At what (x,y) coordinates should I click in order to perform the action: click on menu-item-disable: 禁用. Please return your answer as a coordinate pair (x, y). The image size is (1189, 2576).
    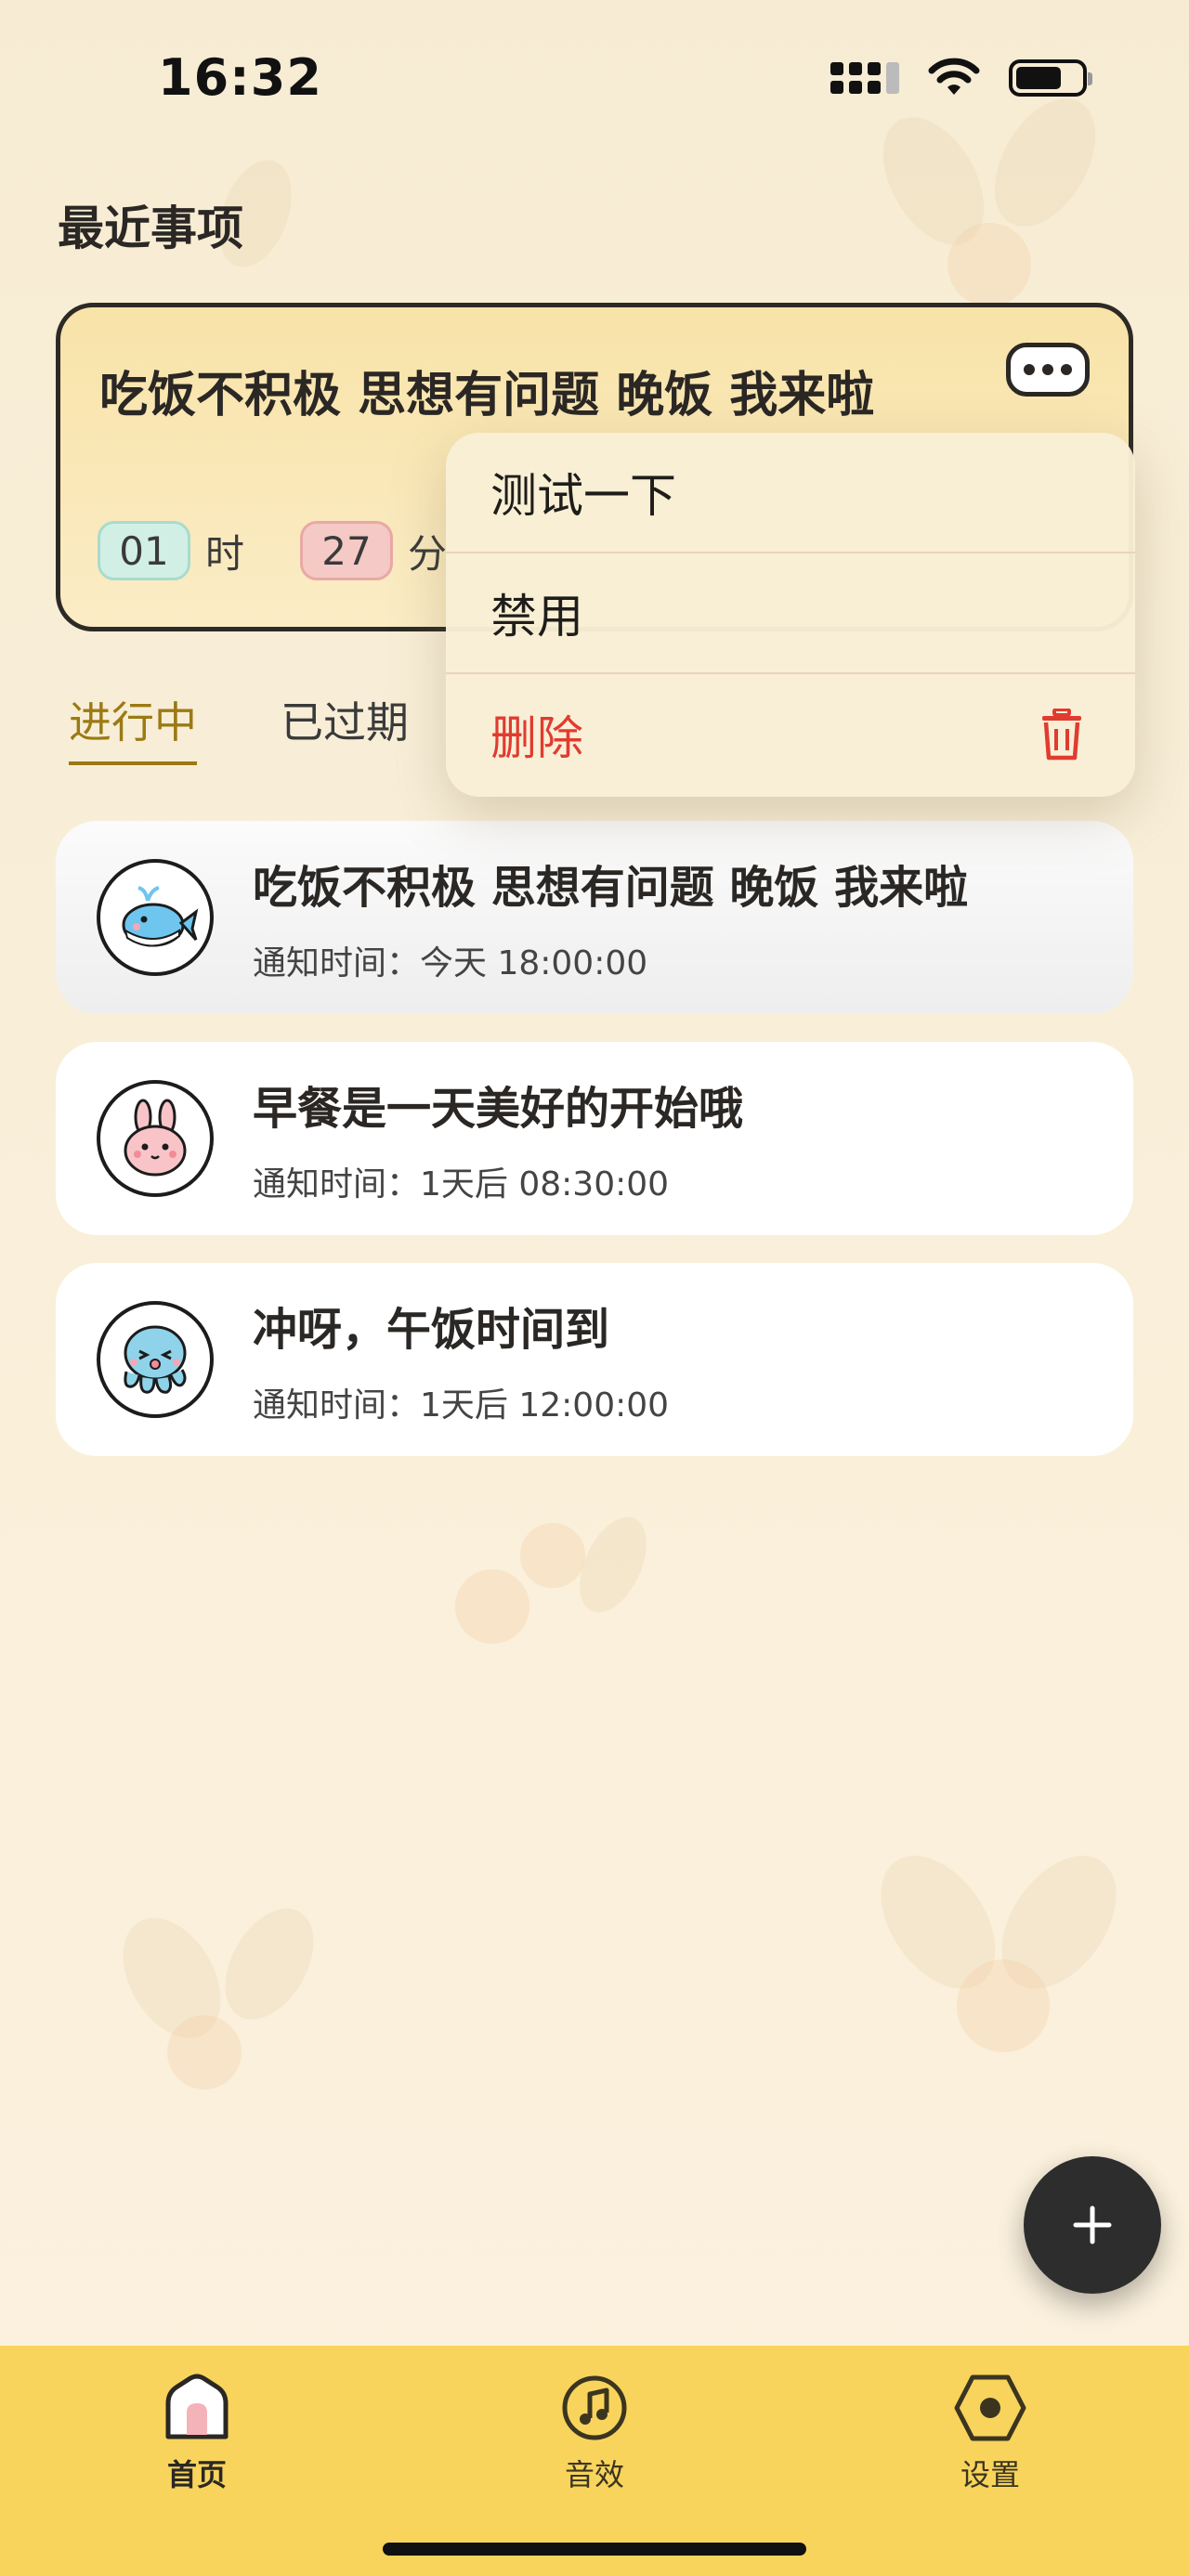
    Looking at the image, I should click on (790, 613).